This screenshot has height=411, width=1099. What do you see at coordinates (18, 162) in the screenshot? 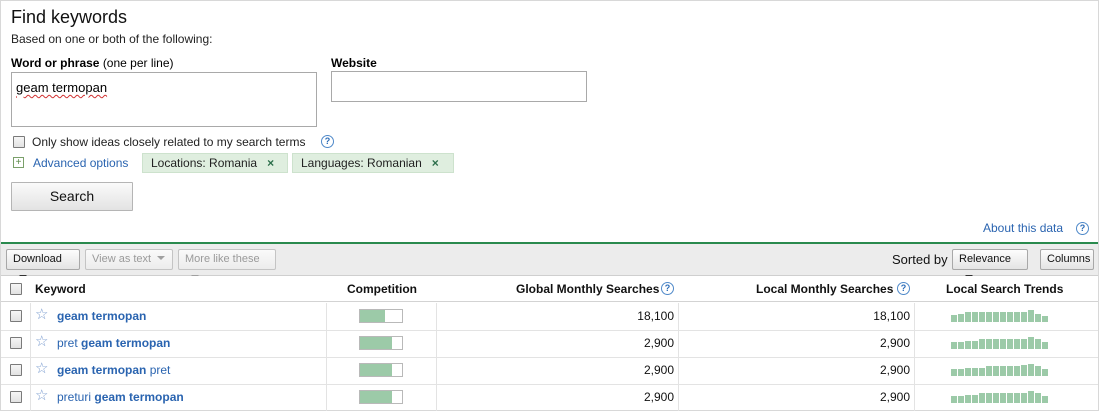
I see `expand-plus-icon: +` at bounding box center [18, 162].